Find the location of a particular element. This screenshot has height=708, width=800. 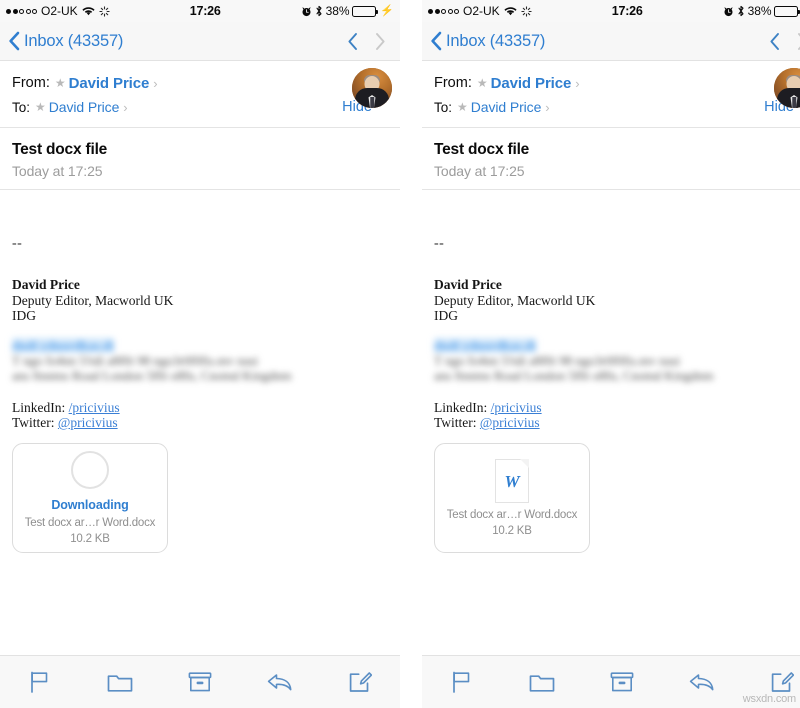

compose-button is located at coordinates (360, 682).